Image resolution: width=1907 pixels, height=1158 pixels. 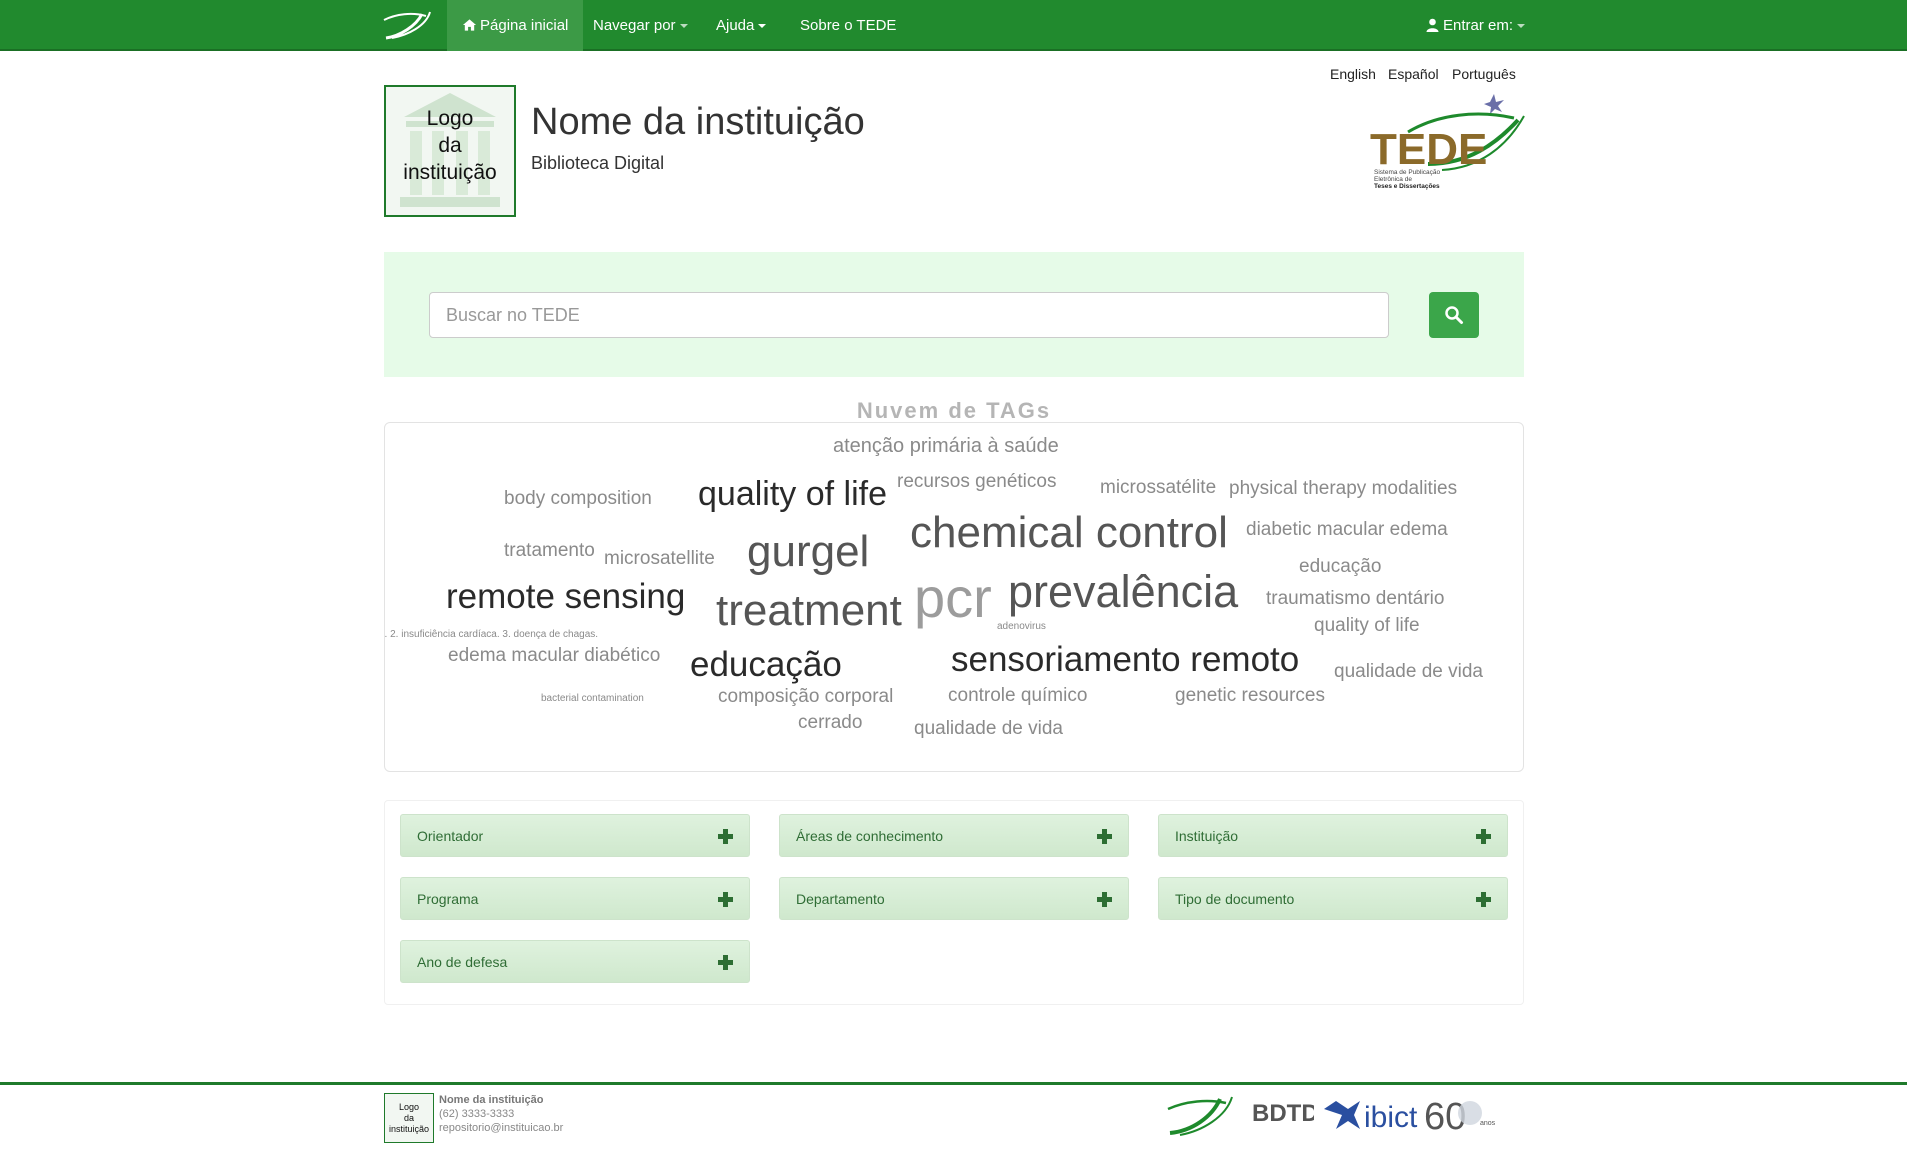 What do you see at coordinates (1017, 695) in the screenshot?
I see `tag-link: controle químico` at bounding box center [1017, 695].